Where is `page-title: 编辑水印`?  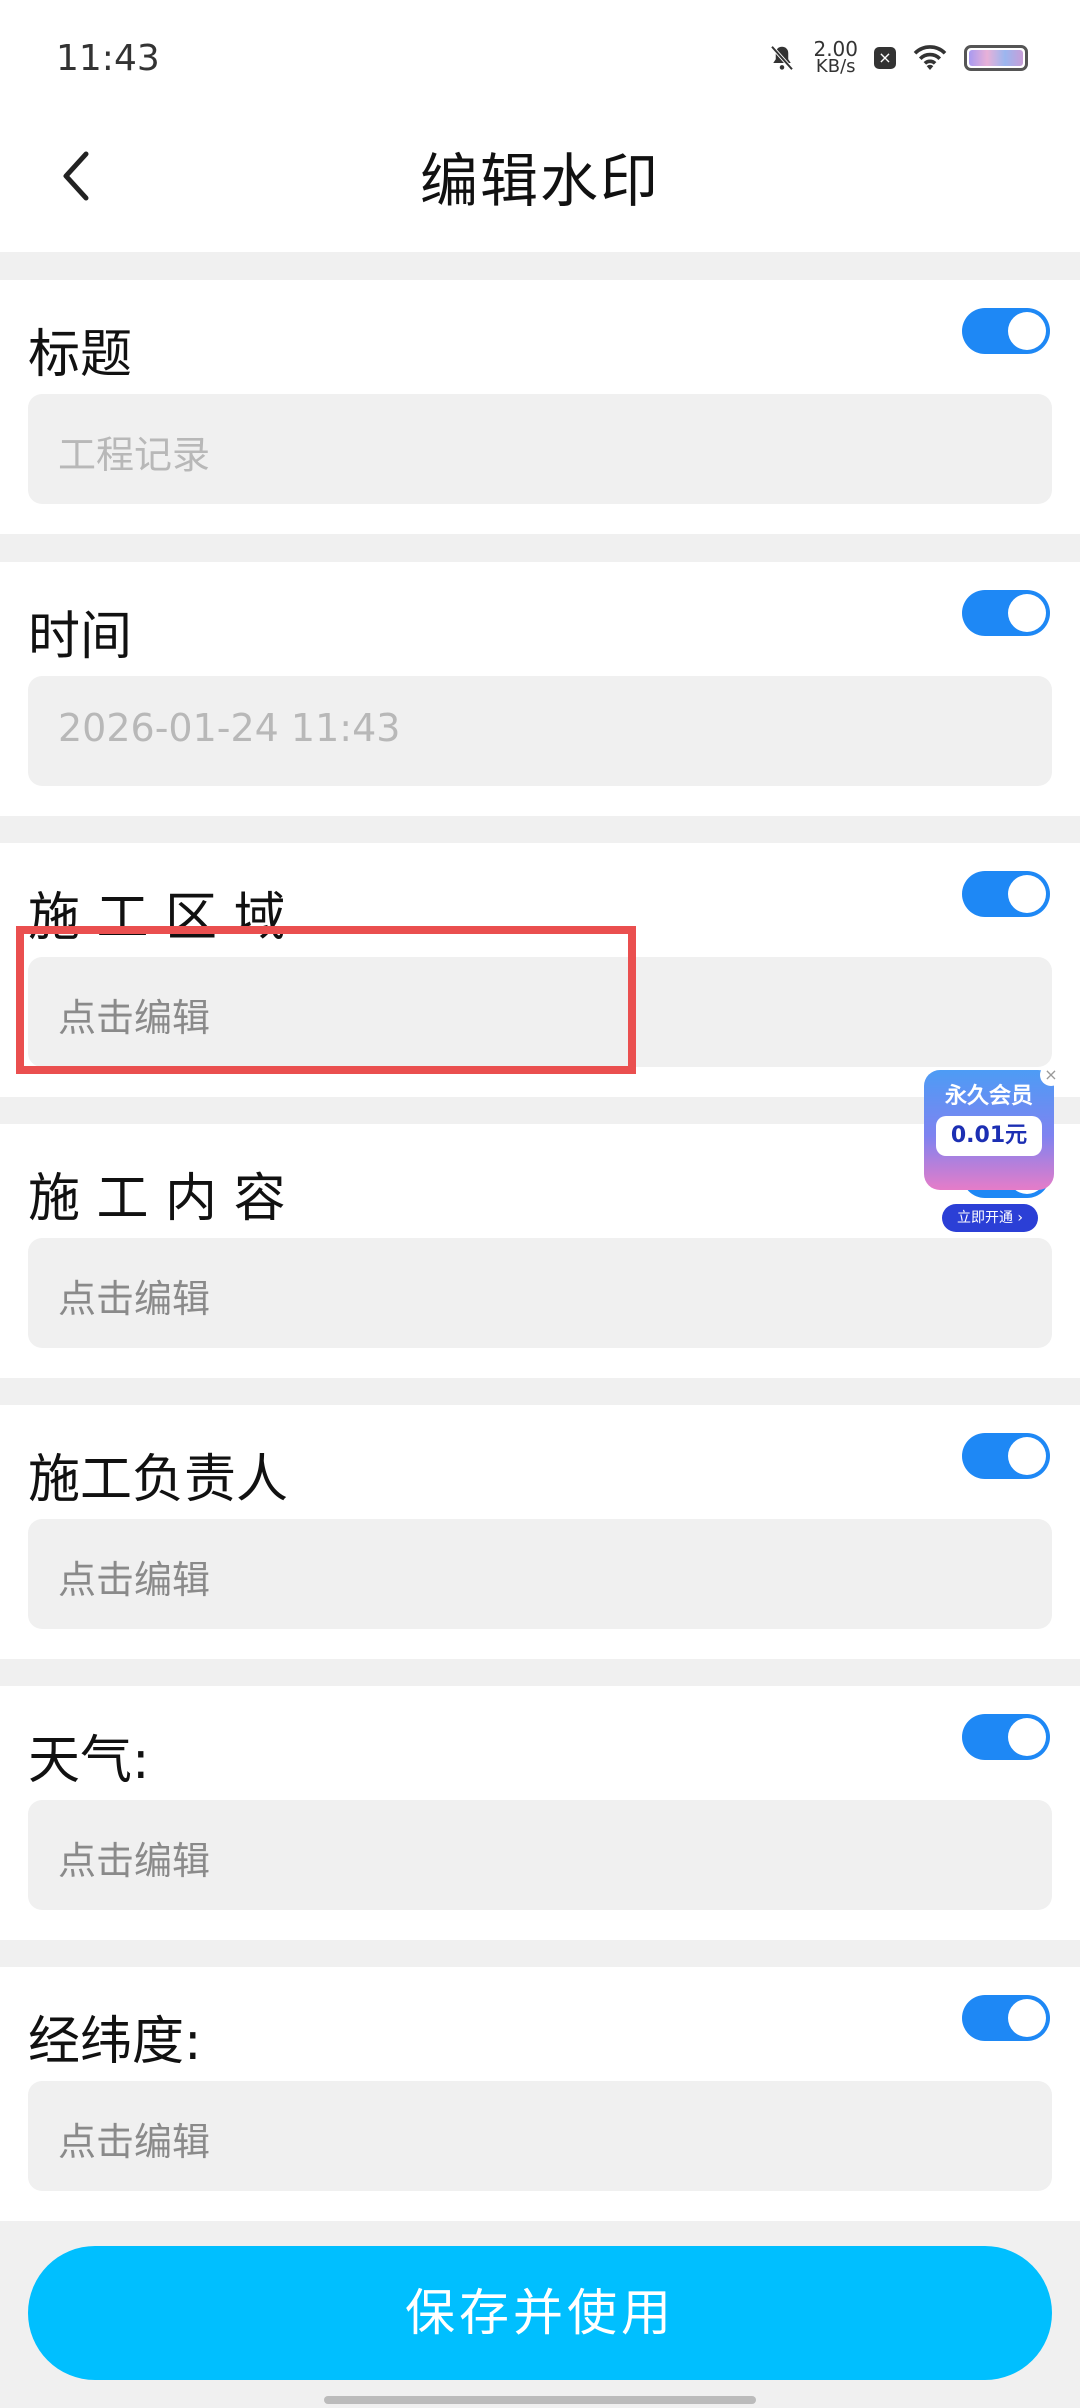 page-title: 编辑水印 is located at coordinates (539, 181).